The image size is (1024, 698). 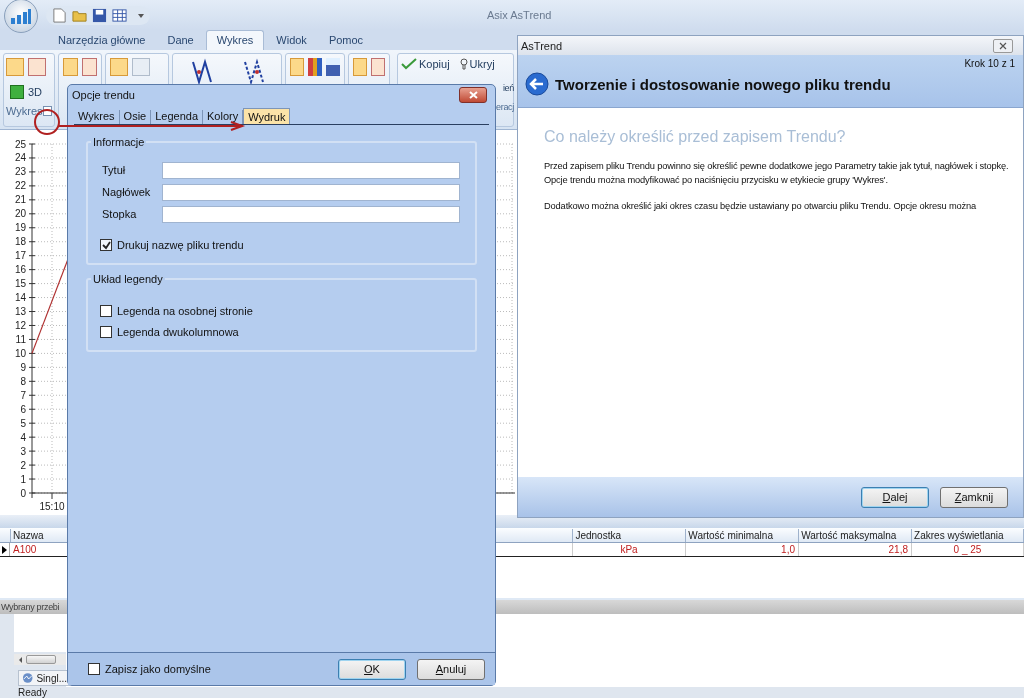 I want to click on hide-button: Ukryj, so click(x=477, y=64).